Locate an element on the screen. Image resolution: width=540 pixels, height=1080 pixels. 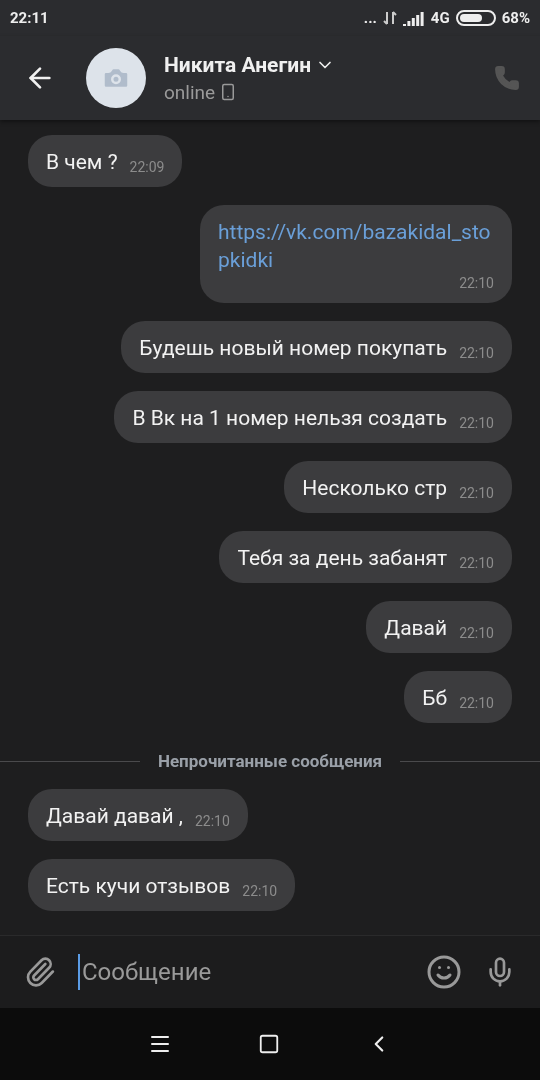
message-bubble: Будешь новый номер покупать 22:10 is located at coordinates (316, 347).